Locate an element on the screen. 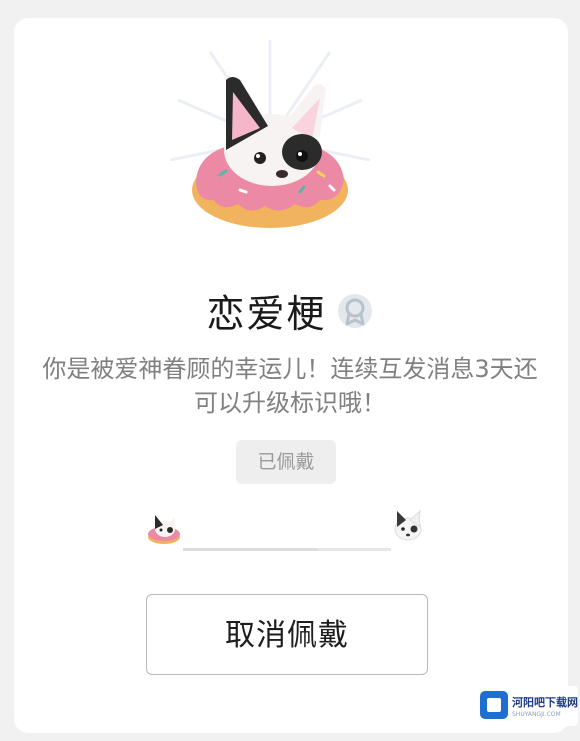  dog-donut-small-icon is located at coordinates (164, 529).